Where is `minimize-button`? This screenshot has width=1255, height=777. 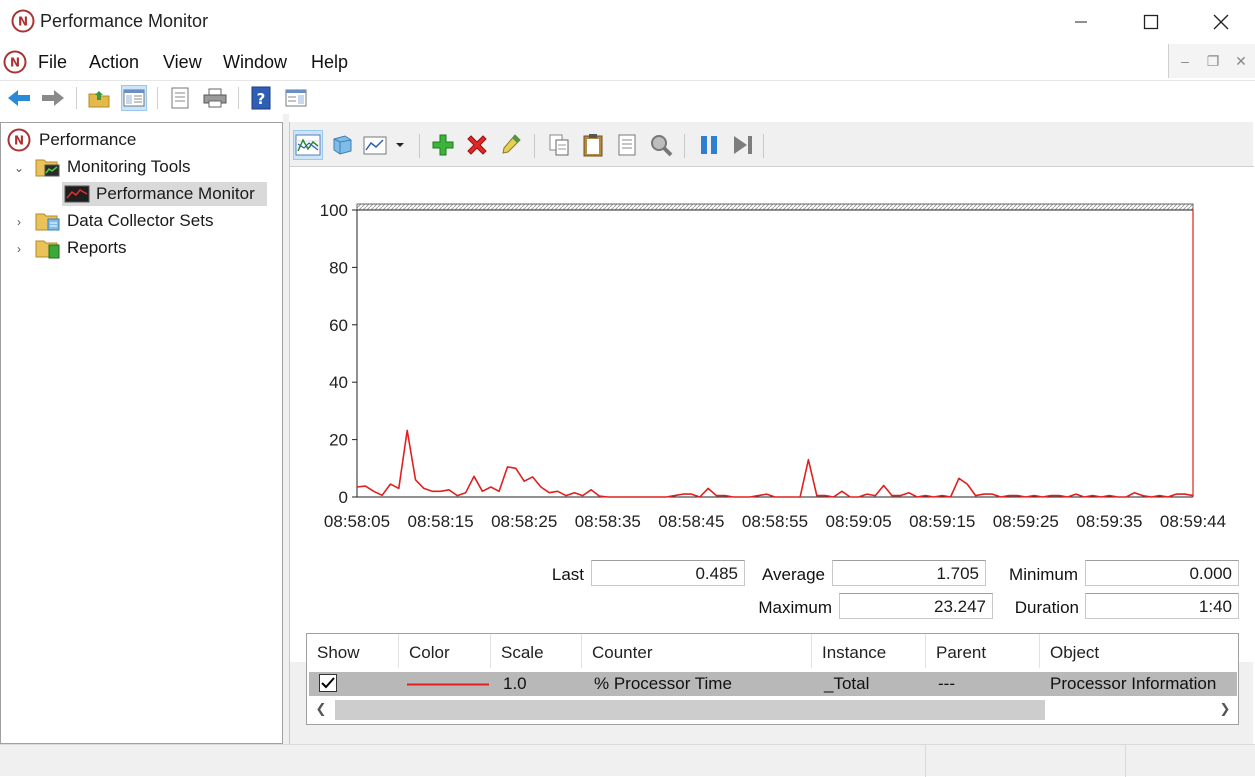
minimize-button is located at coordinates (1081, 22).